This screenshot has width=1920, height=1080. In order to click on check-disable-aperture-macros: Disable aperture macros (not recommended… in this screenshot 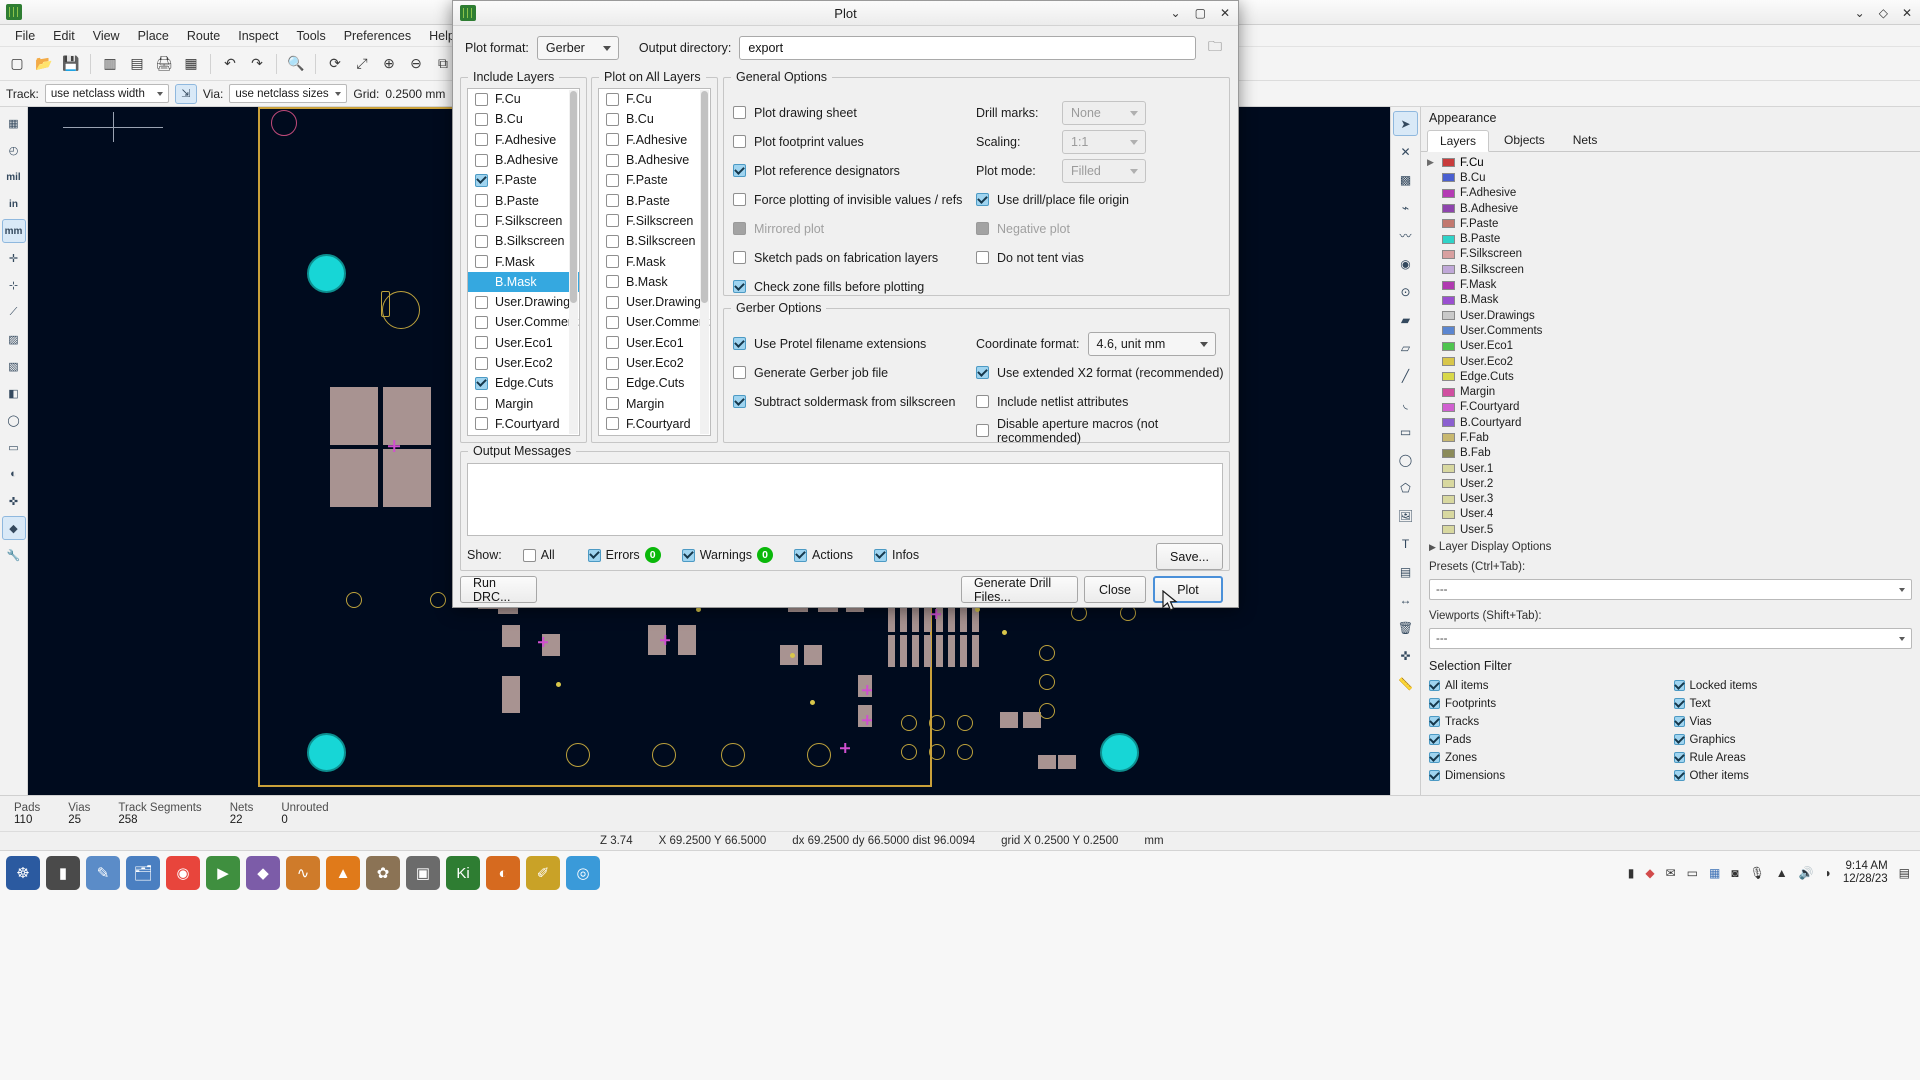, I will do `click(1101, 430)`.